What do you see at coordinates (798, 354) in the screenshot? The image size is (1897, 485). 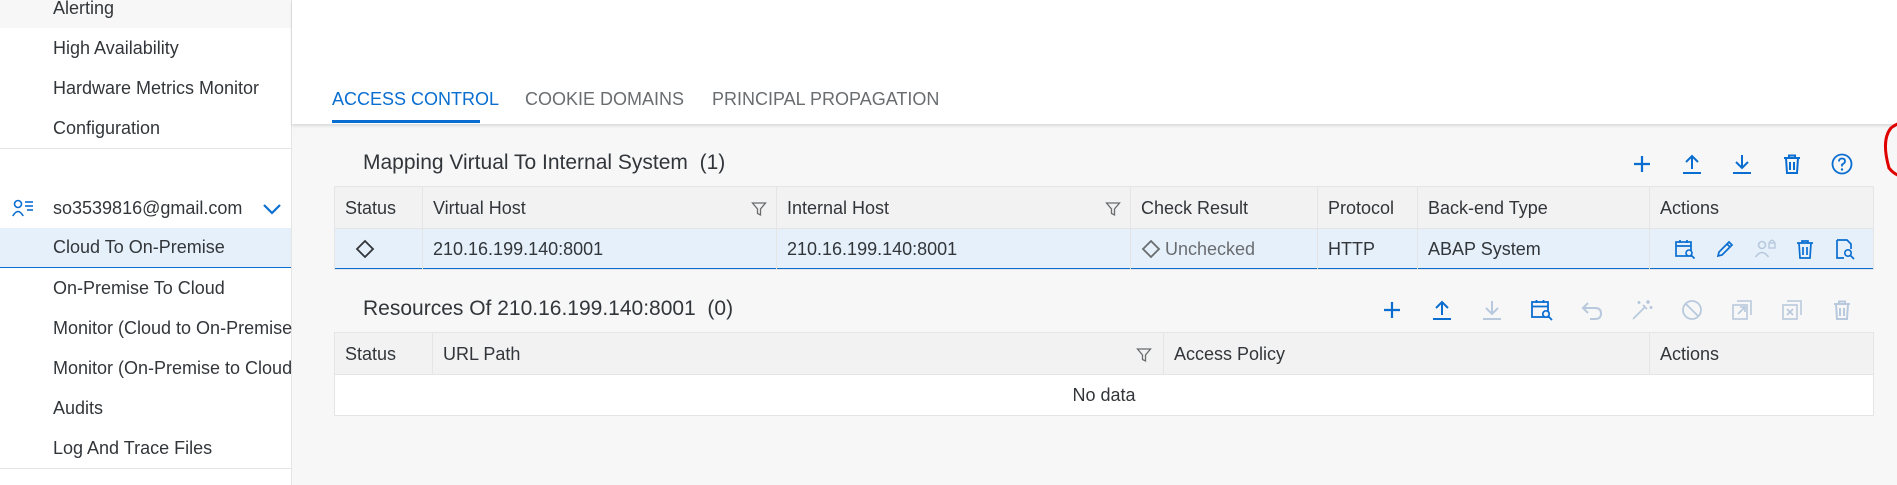 I see `column-header-url-path: URL Path` at bounding box center [798, 354].